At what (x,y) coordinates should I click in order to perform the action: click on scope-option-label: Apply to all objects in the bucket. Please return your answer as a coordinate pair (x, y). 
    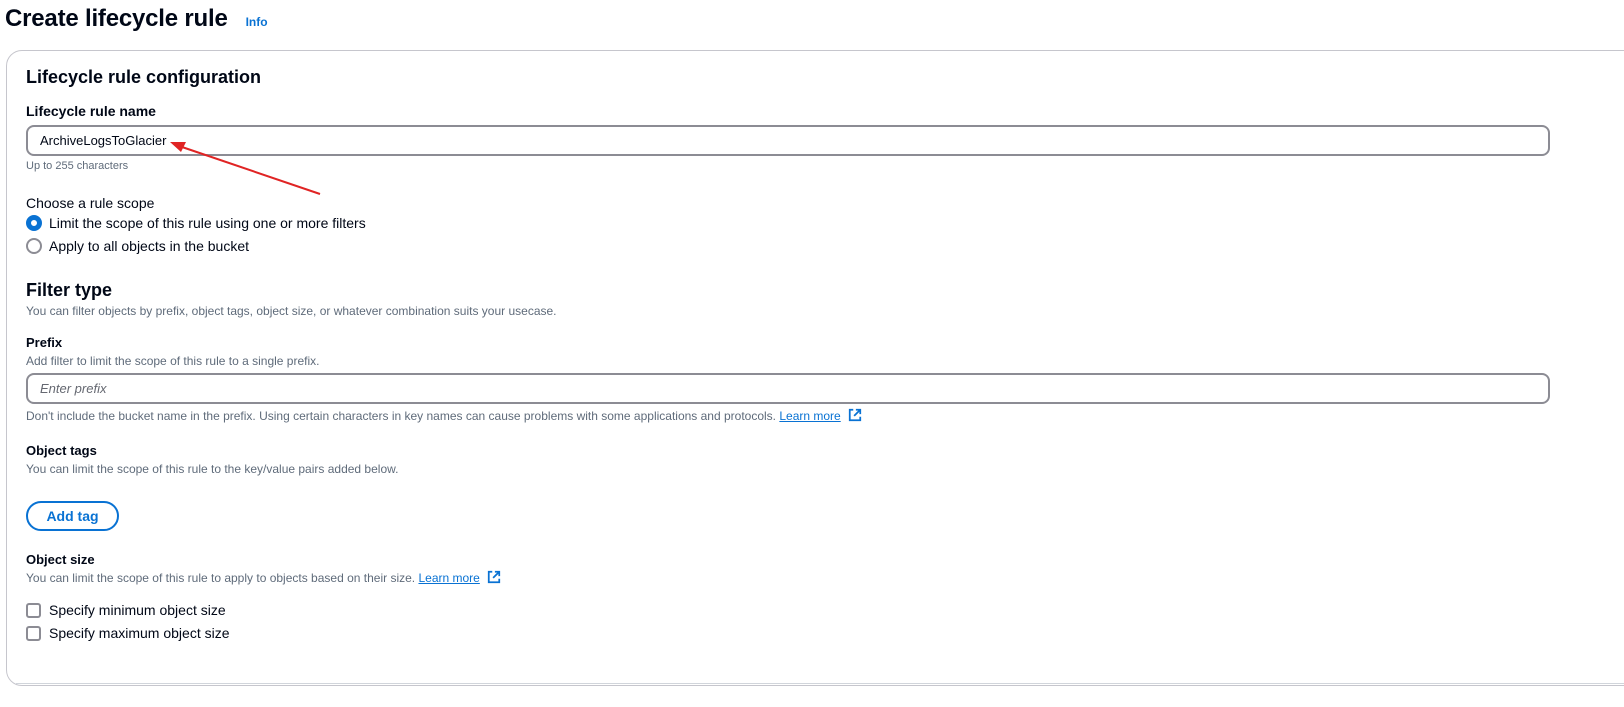
    Looking at the image, I should click on (149, 246).